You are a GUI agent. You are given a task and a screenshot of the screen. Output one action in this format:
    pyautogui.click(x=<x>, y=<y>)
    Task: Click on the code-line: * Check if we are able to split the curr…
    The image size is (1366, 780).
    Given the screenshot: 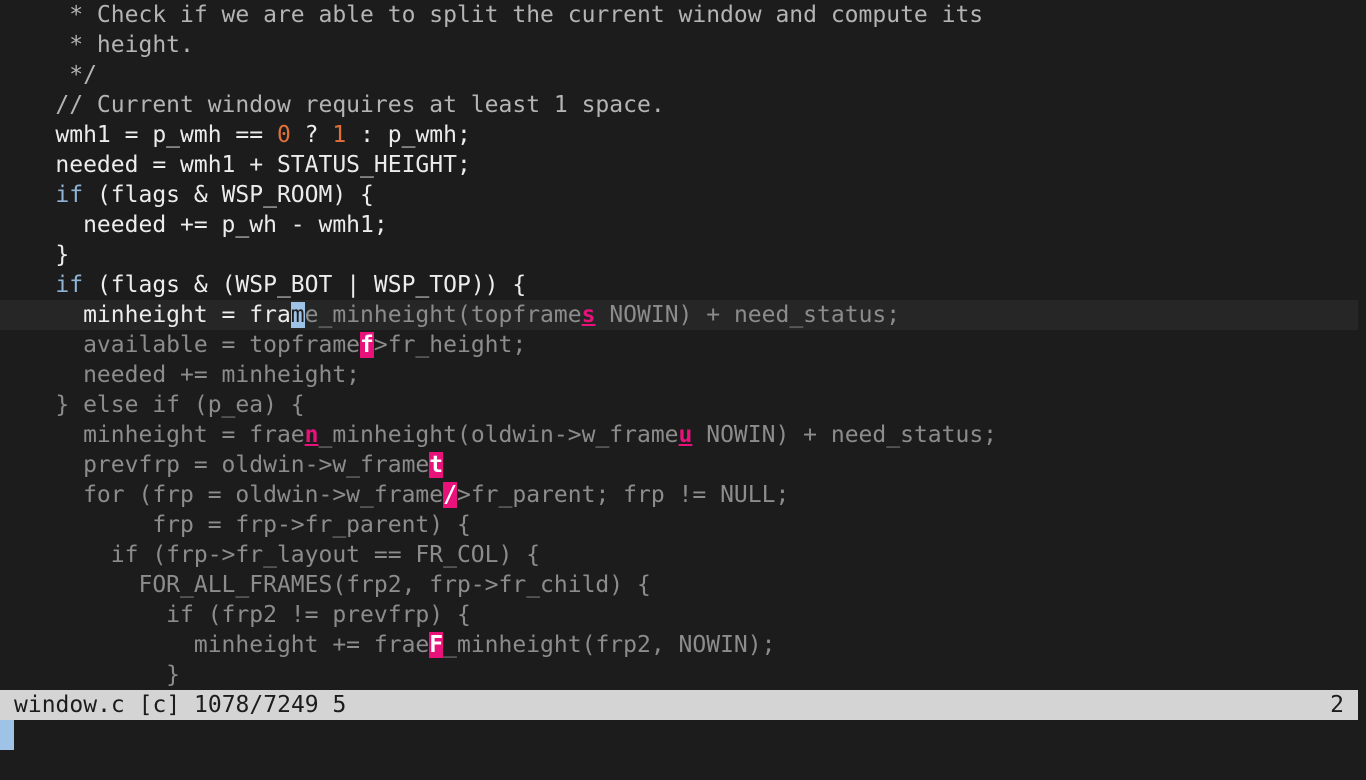 What is the action you would take?
    pyautogui.click(x=491, y=15)
    